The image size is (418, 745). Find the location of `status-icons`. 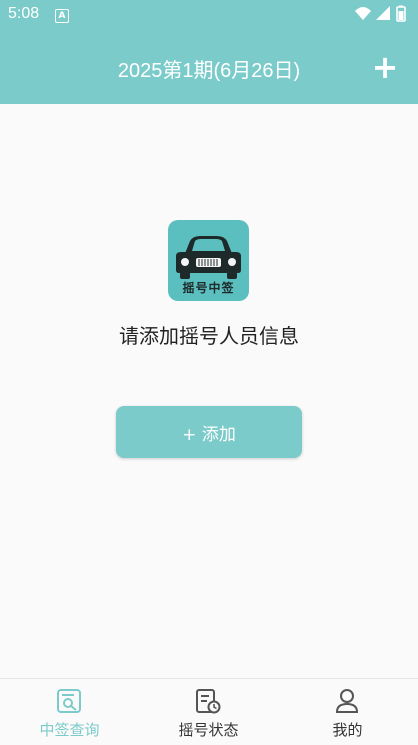

status-icons is located at coordinates (380, 13).